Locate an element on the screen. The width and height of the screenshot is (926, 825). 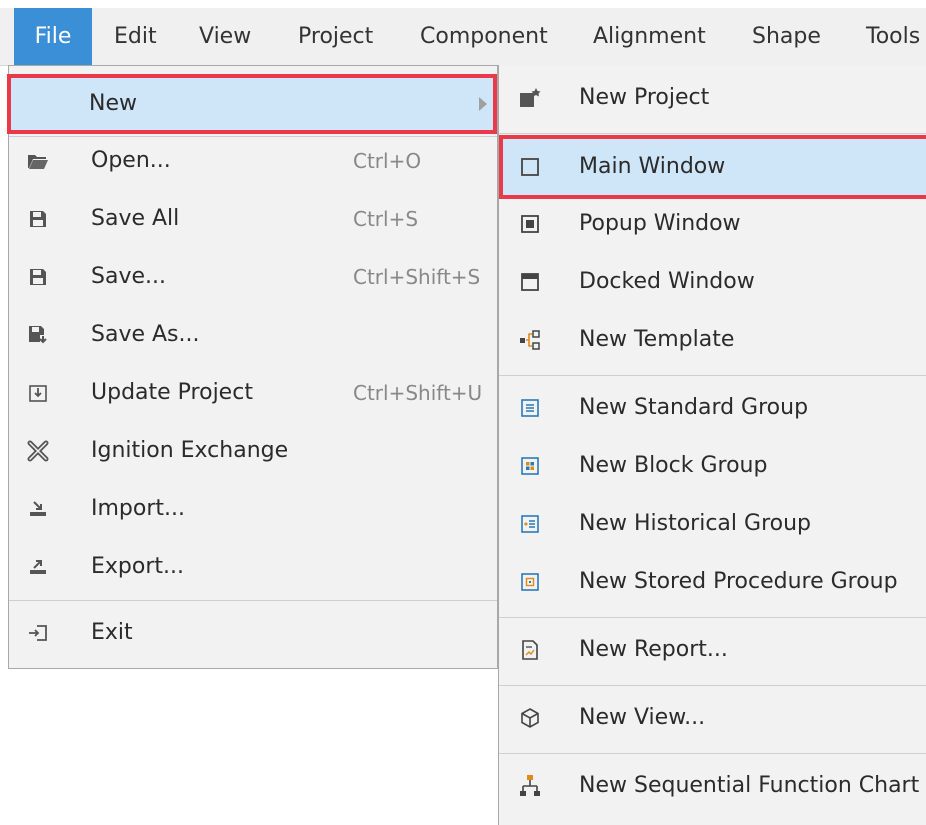
view-cube-icon is located at coordinates (530, 718).